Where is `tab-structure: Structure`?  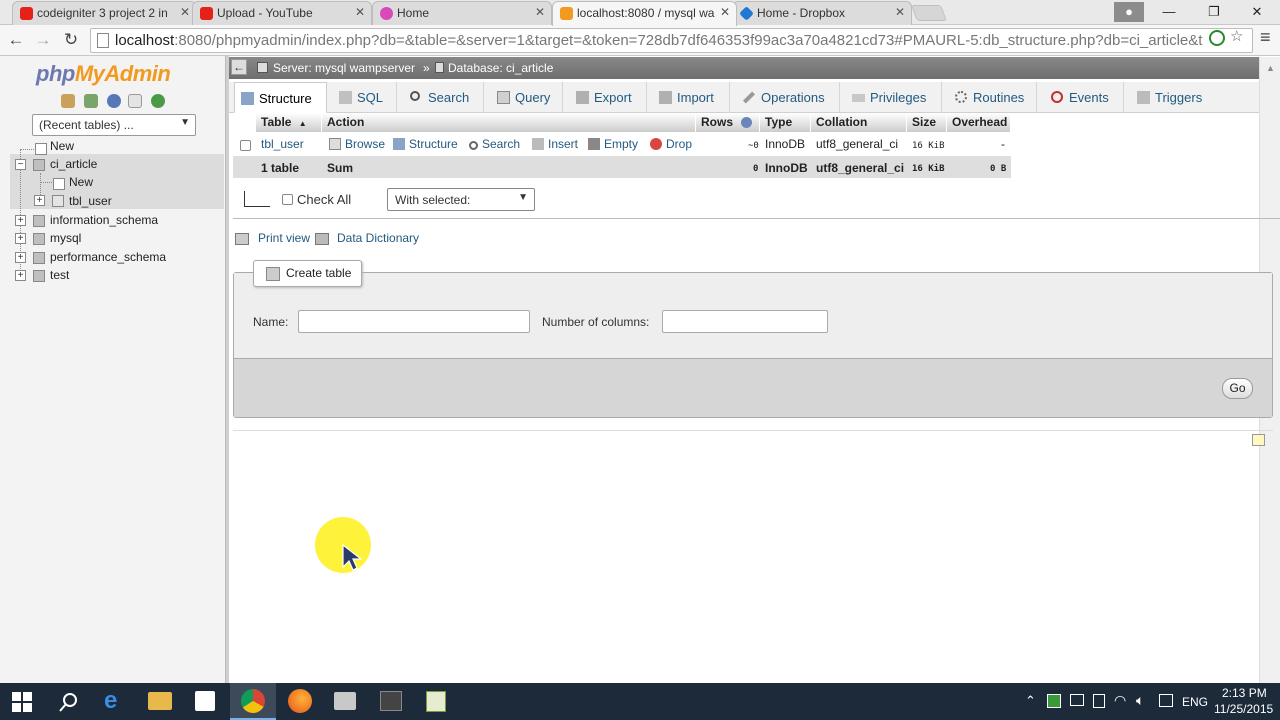 tab-structure: Structure is located at coordinates (280, 97).